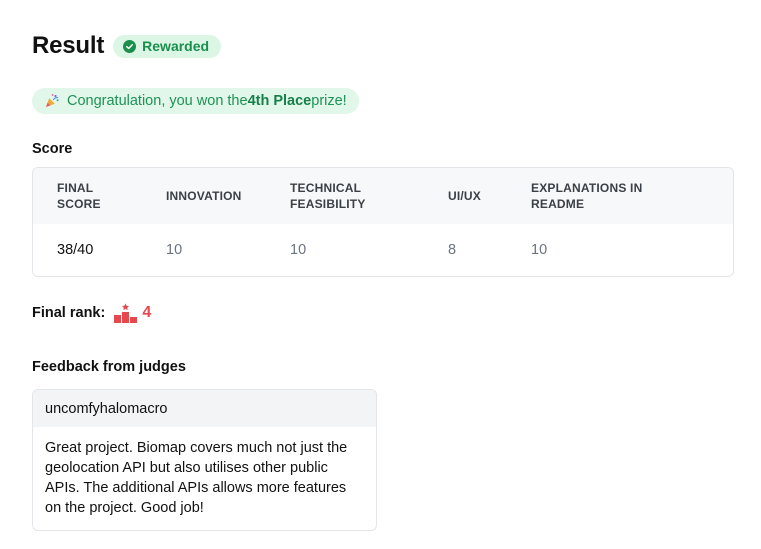  Describe the element at coordinates (147, 312) in the screenshot. I see `final-rank-value: 4` at that location.